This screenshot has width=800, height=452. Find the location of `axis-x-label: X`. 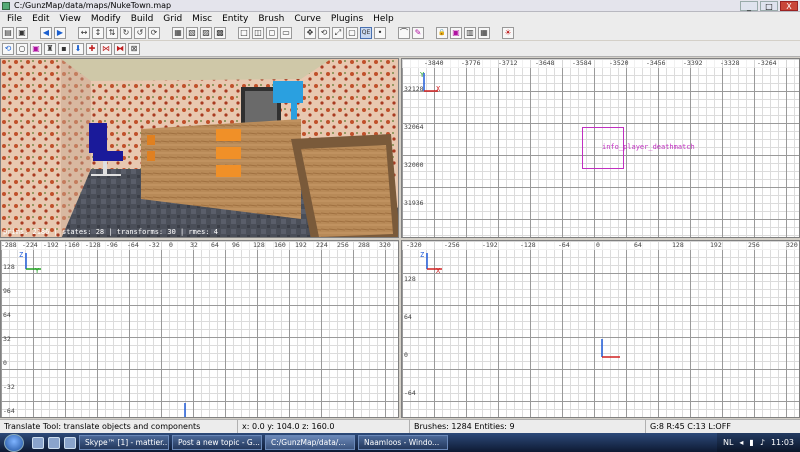

axis-x-label: X is located at coordinates (438, 89).